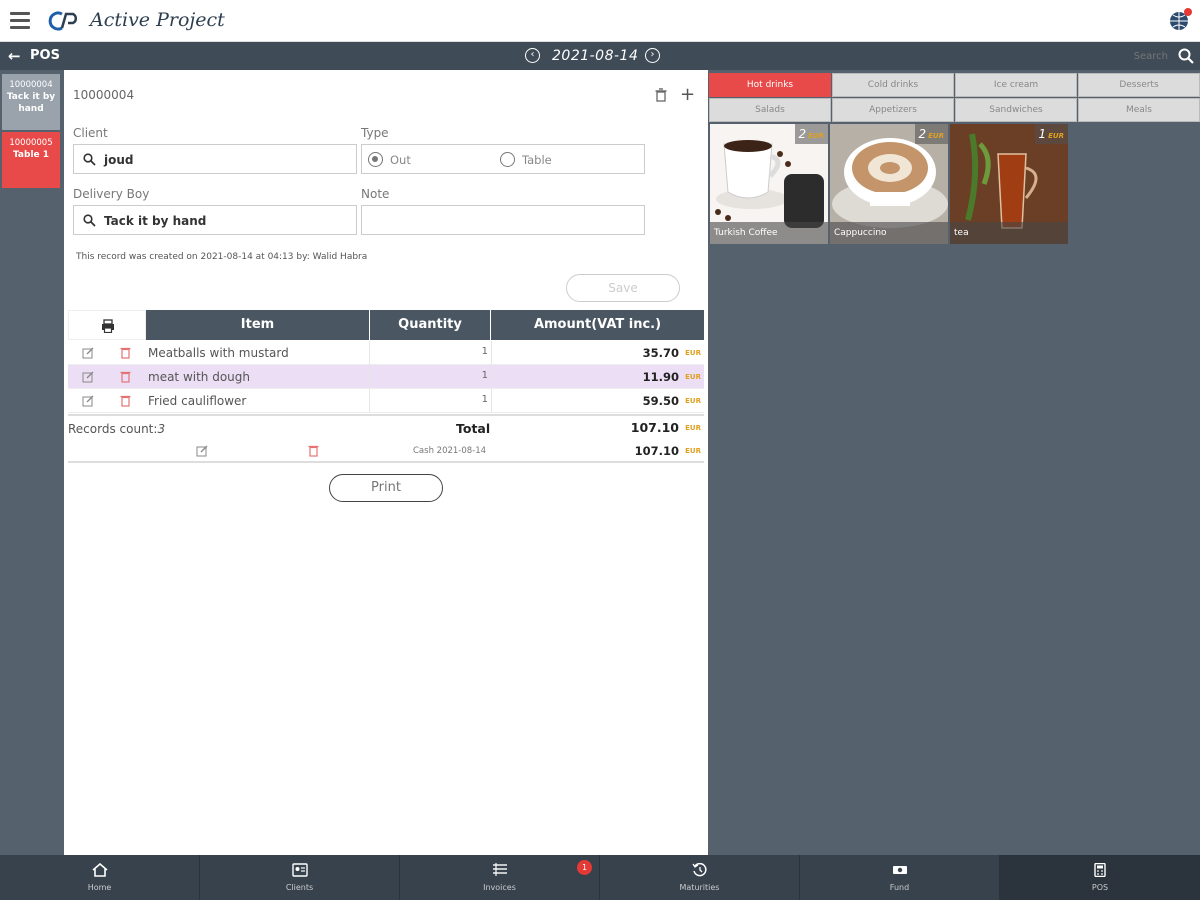 This screenshot has width=1200, height=900. What do you see at coordinates (473, 428) in the screenshot?
I see `total-label: Total` at bounding box center [473, 428].